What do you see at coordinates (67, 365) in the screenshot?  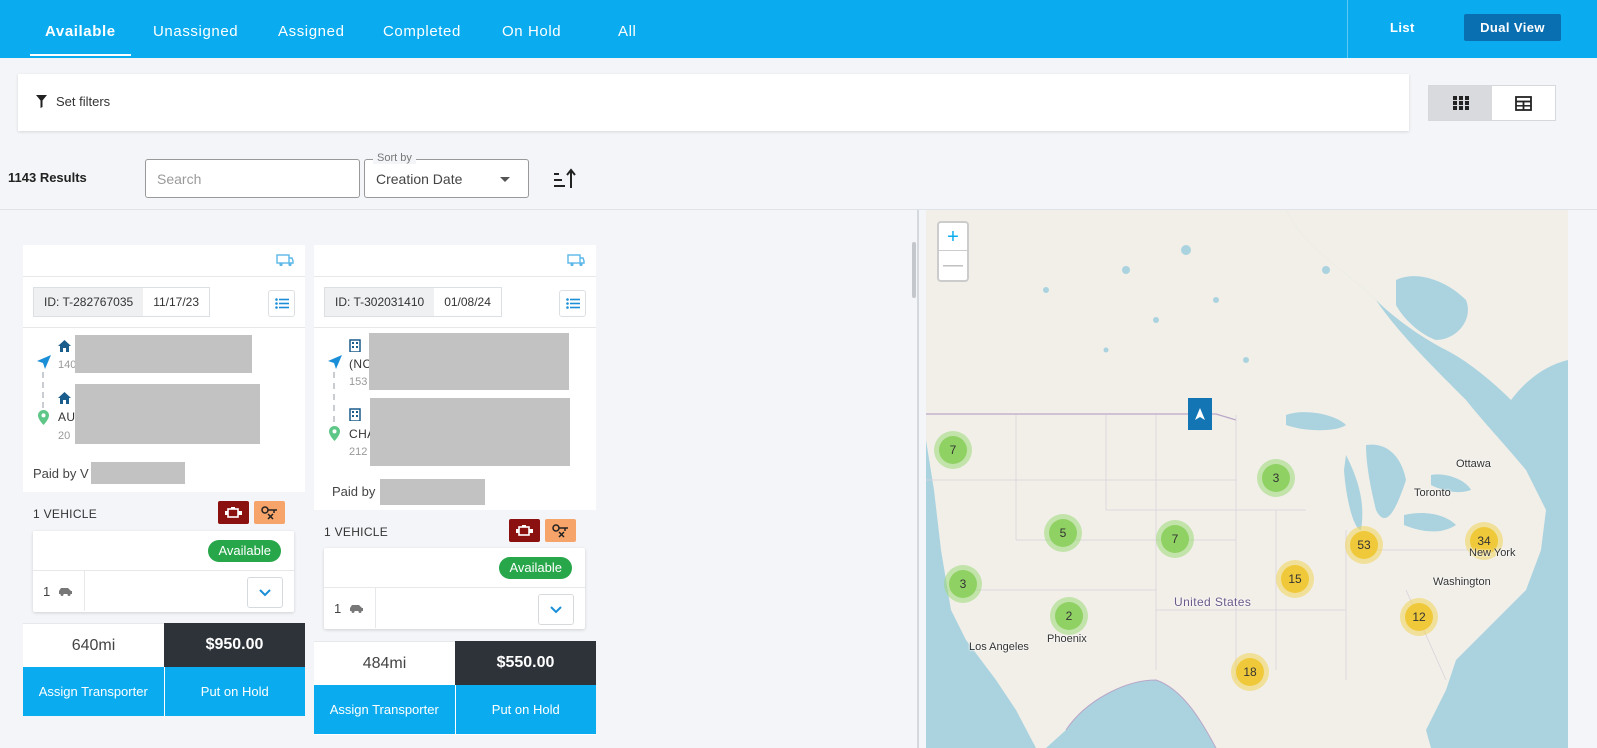 I see `origin-address: 140` at bounding box center [67, 365].